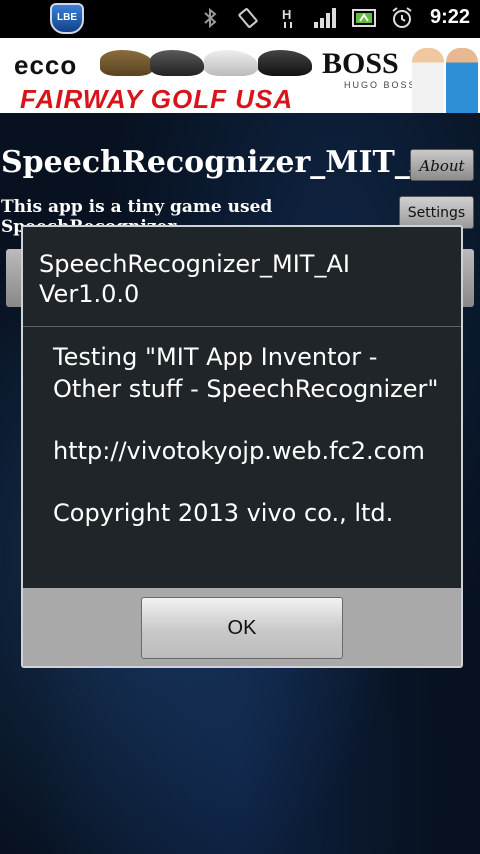  Describe the element at coordinates (248, 18) in the screenshot. I see `vibrate-icon` at that location.